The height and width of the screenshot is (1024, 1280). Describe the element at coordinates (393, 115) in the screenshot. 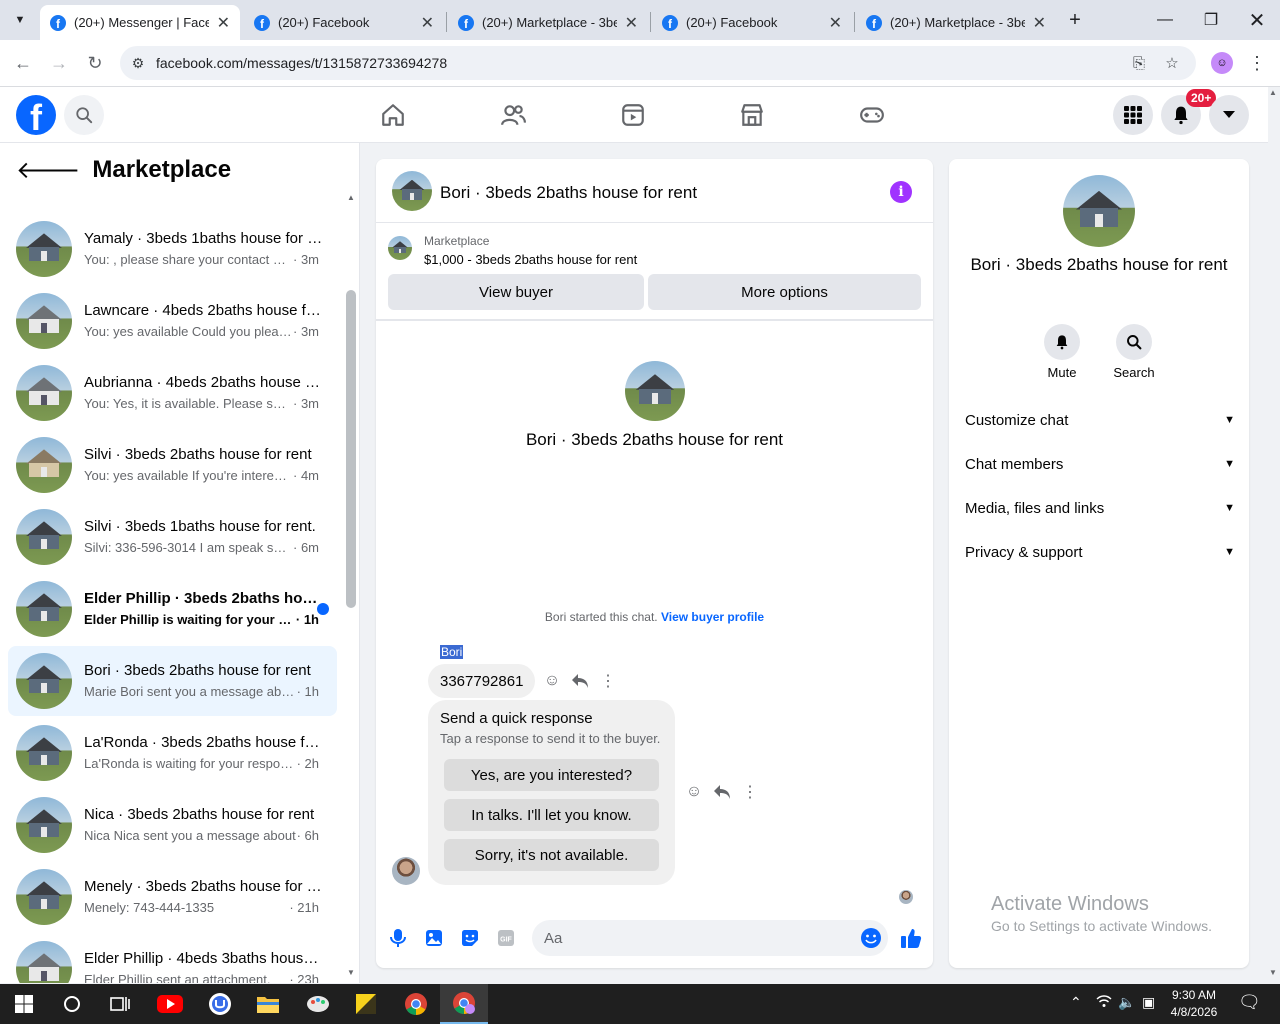

I see `home-icon` at that location.